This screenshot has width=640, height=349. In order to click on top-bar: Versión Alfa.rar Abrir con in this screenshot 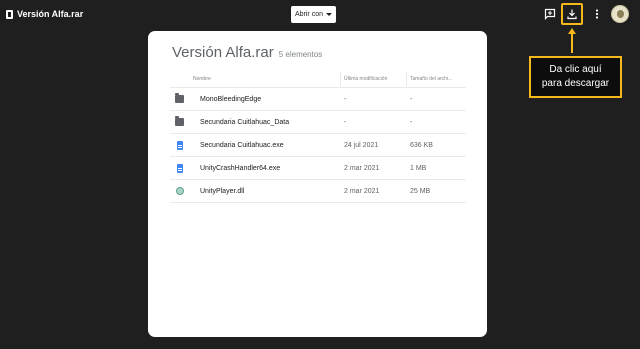, I will do `click(320, 15)`.